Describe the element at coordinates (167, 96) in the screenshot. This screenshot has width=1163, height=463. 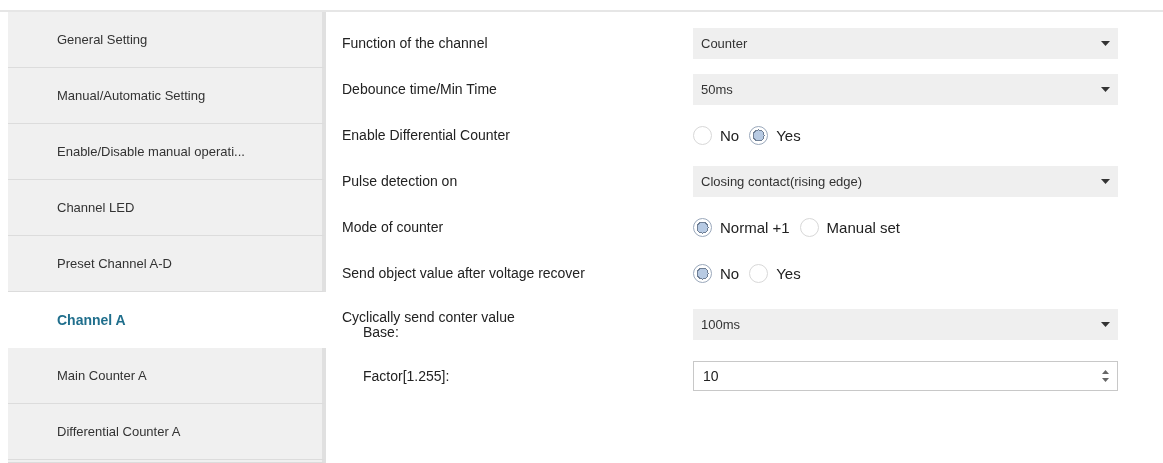
I see `sidebar-item: Manual/Automatic Setting` at that location.